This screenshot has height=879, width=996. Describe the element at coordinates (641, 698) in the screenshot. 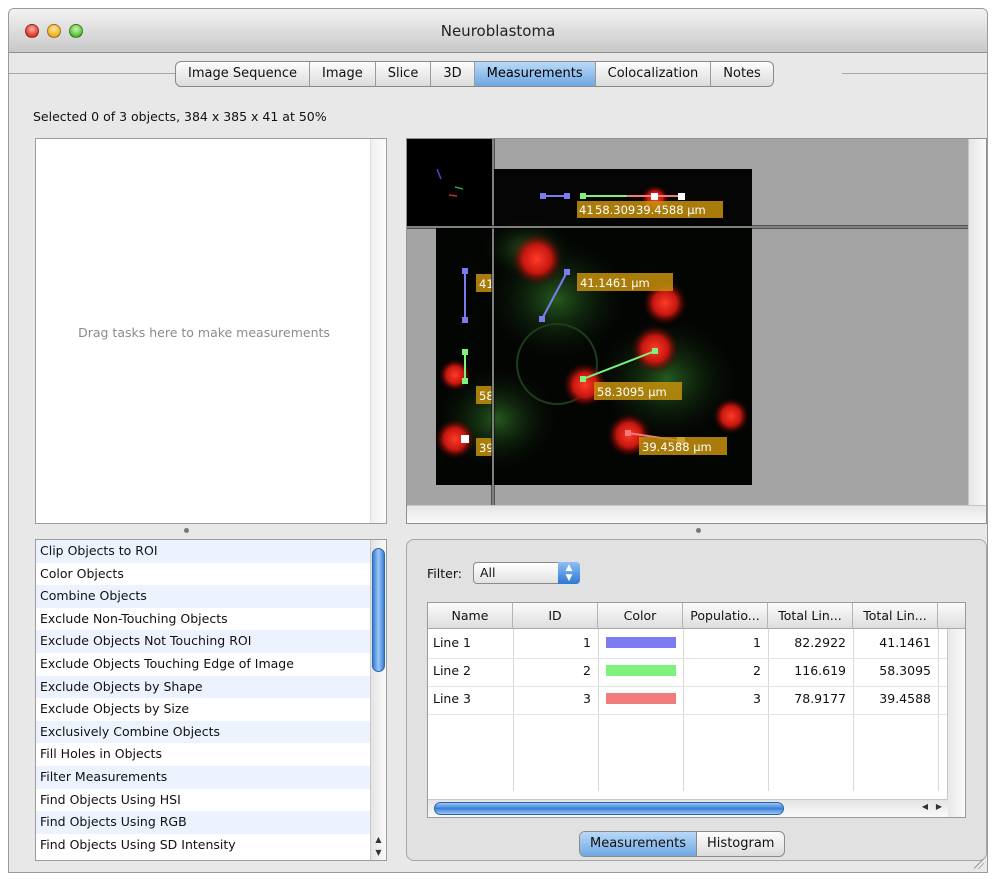

I see `row-3-color-swatch` at that location.